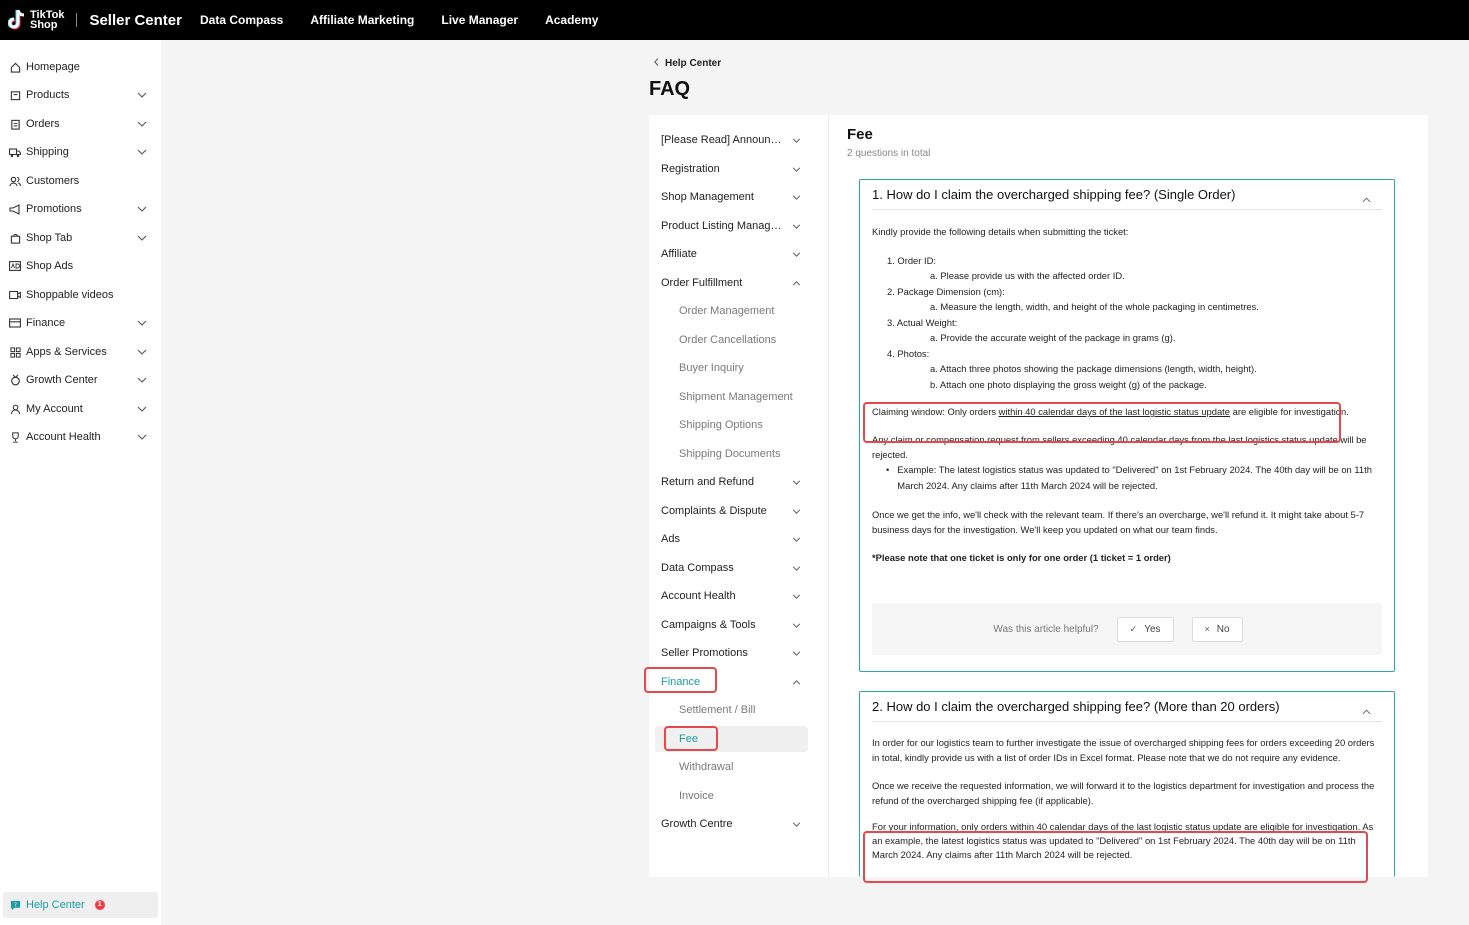 The width and height of the screenshot is (1469, 925). What do you see at coordinates (80, 352) in the screenshot?
I see `sidebar-item-apps-services: Apps & Services` at bounding box center [80, 352].